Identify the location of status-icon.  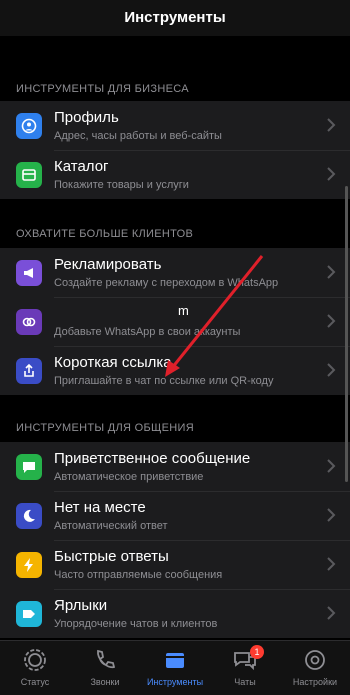
(35, 660).